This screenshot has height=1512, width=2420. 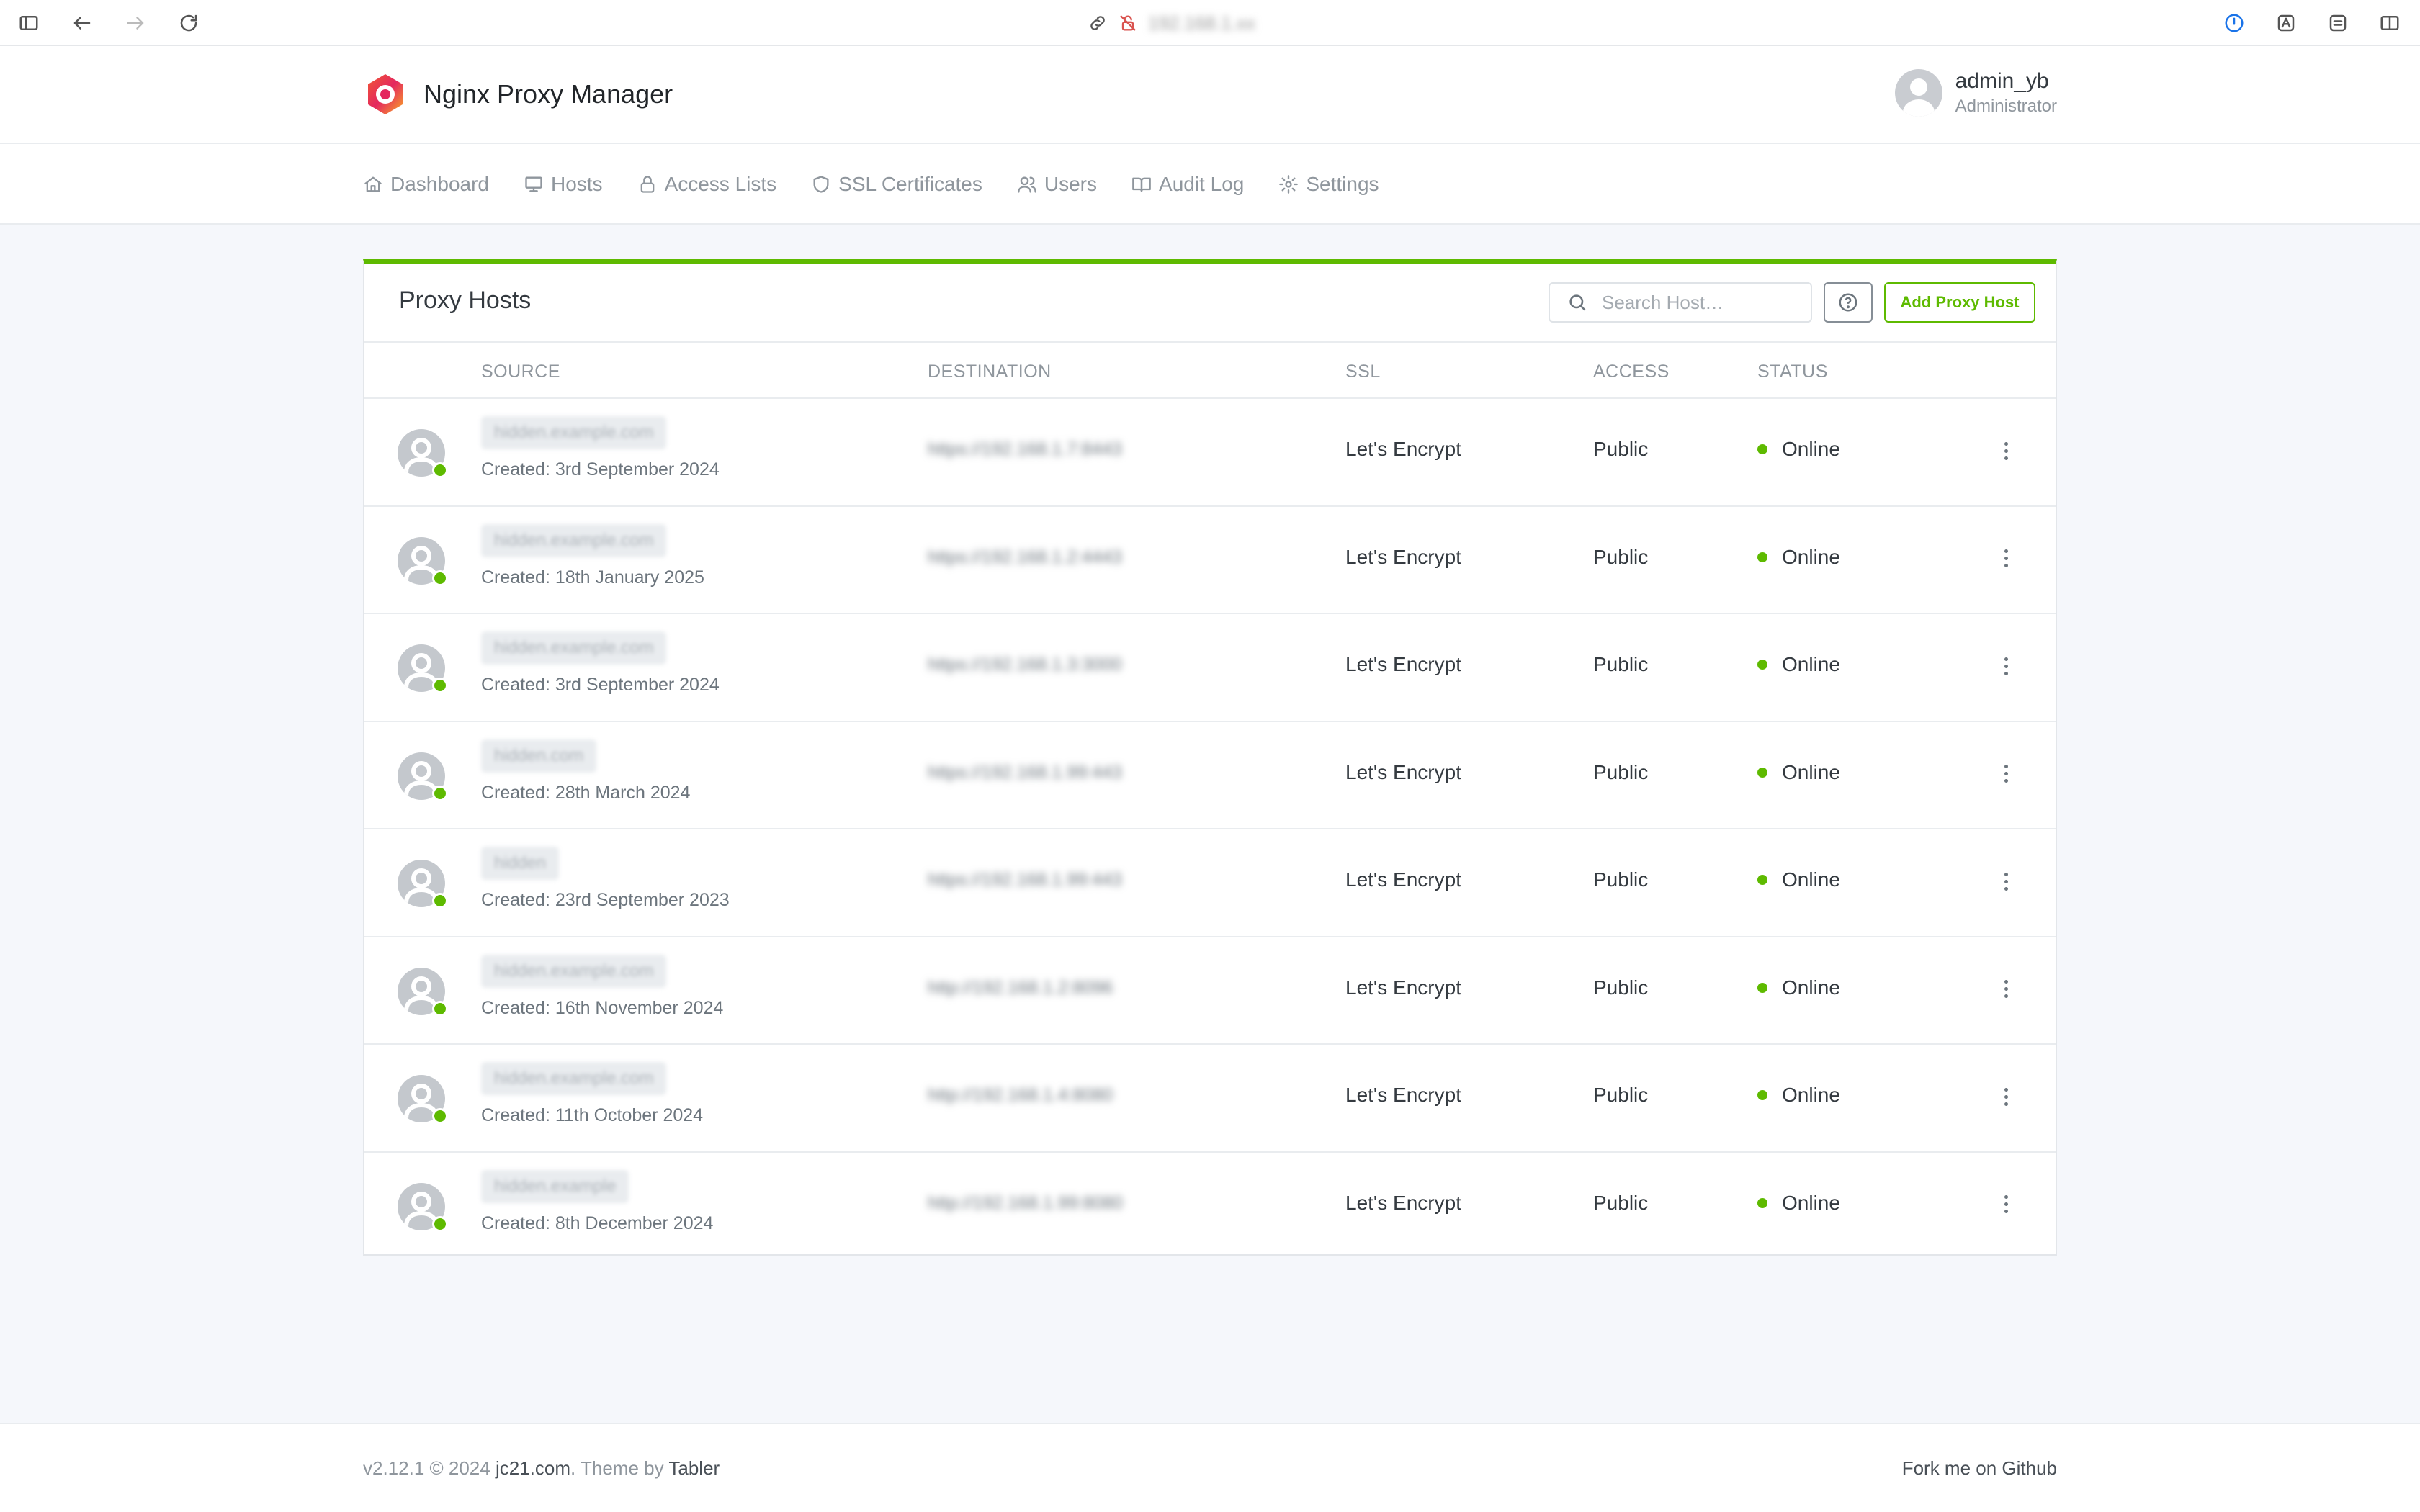 I want to click on forward-icon, so click(x=135, y=23).